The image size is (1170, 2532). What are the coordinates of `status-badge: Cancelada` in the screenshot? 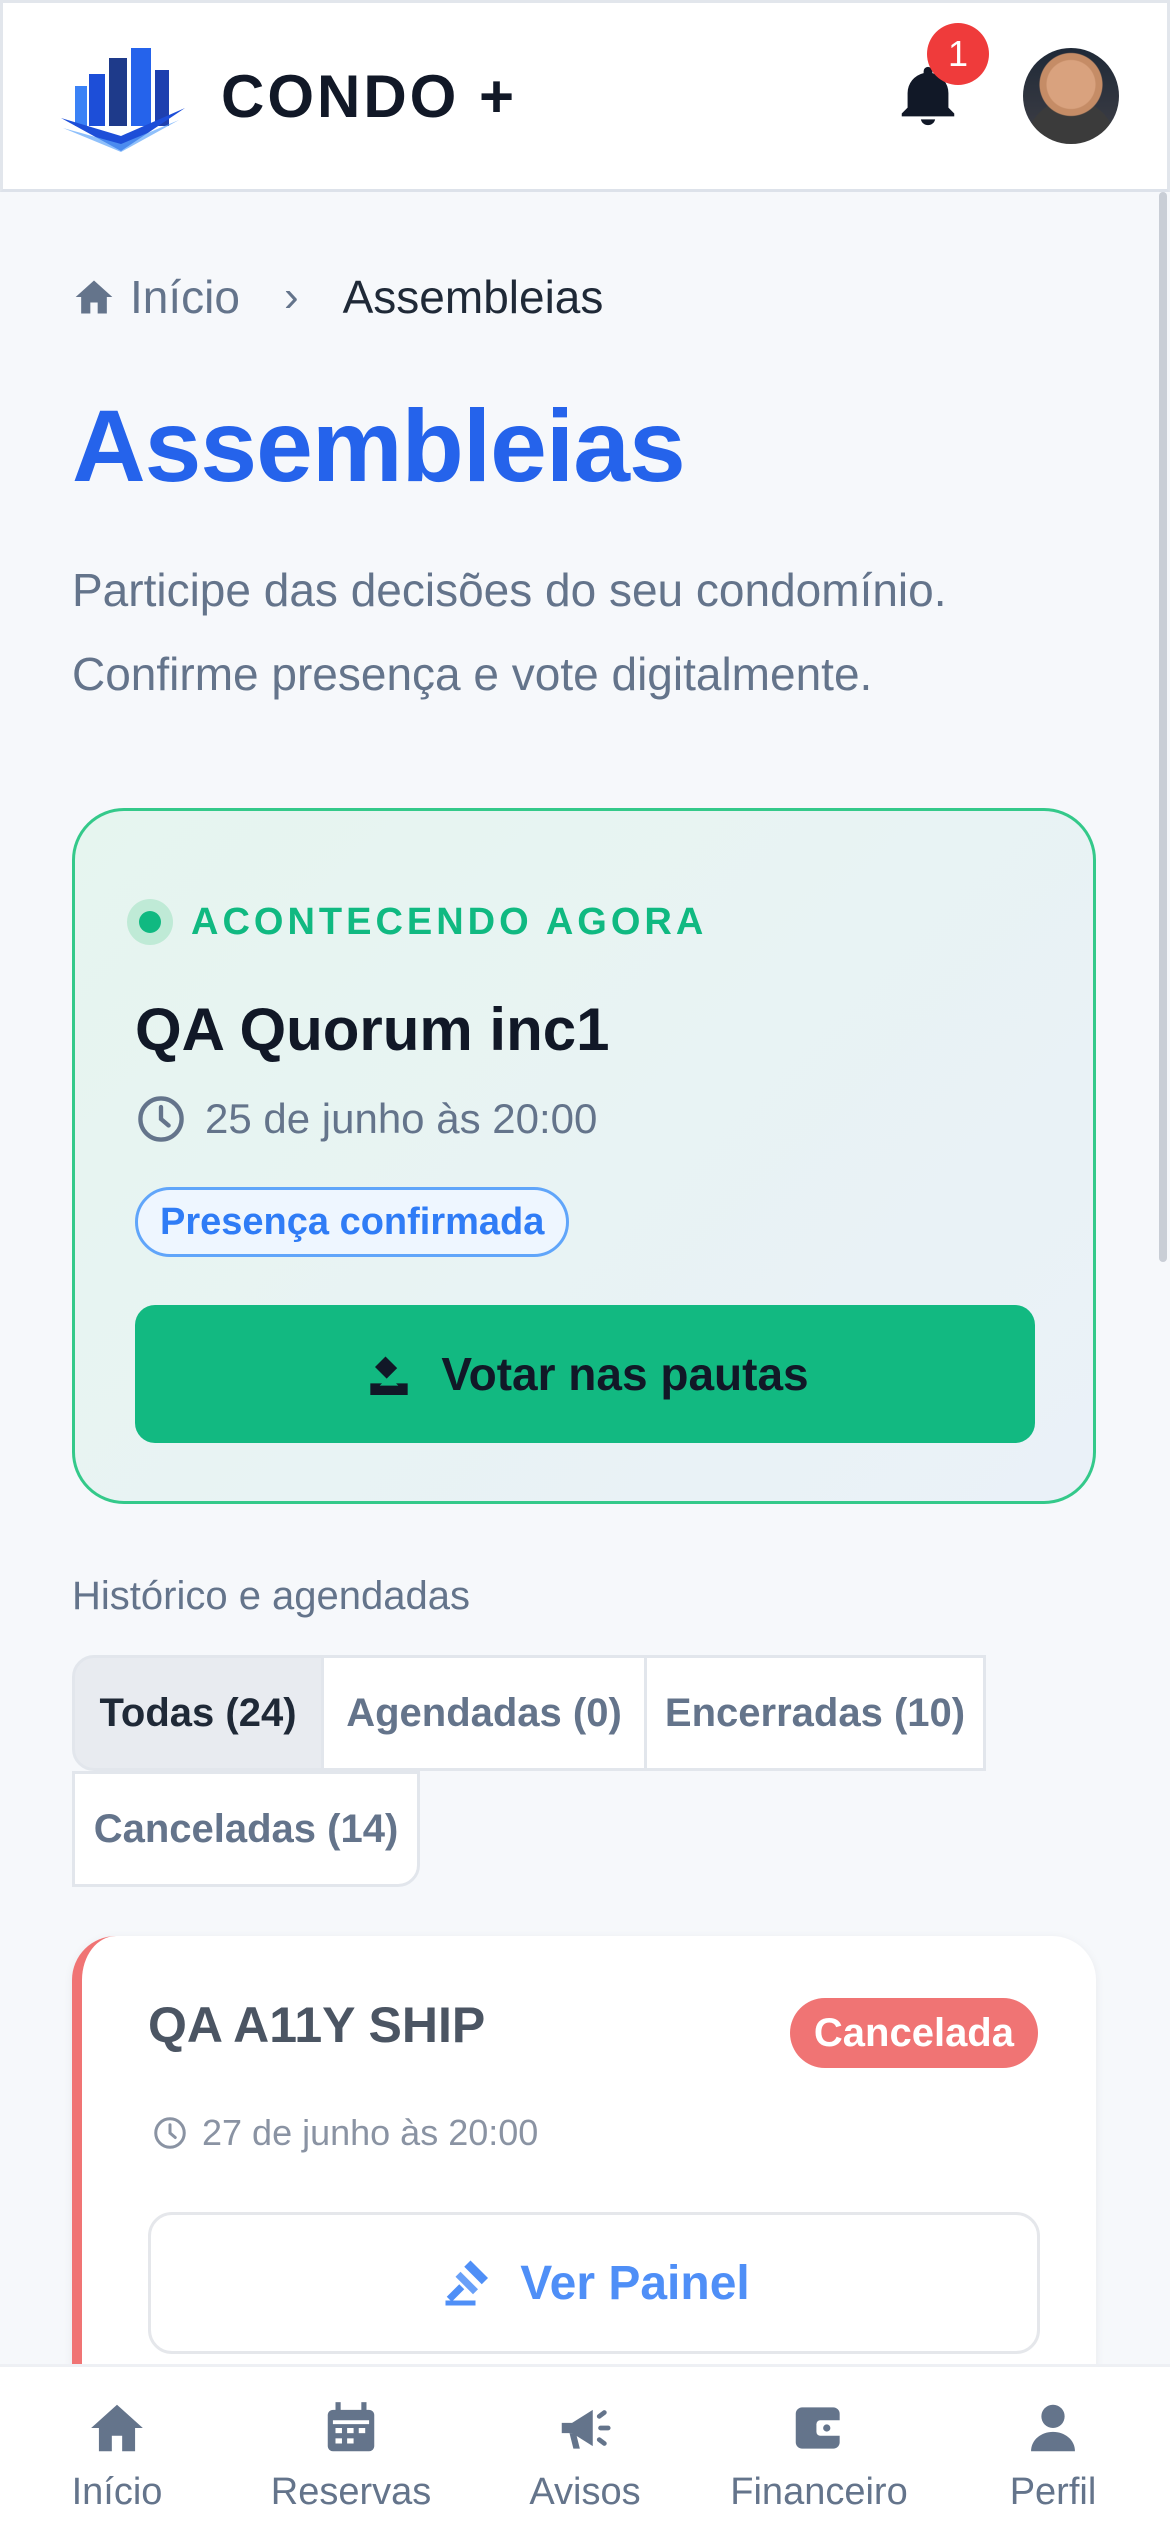 It's located at (913, 2033).